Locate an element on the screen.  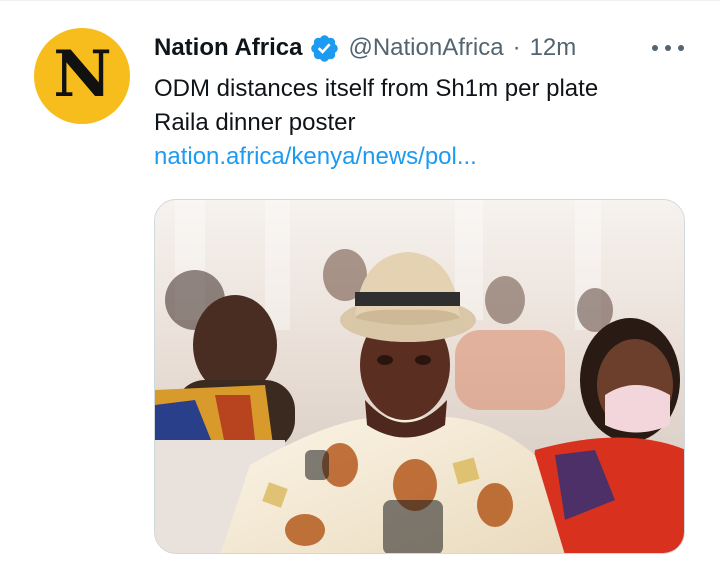
author-handle: @NationAfrica is located at coordinates (425, 48).